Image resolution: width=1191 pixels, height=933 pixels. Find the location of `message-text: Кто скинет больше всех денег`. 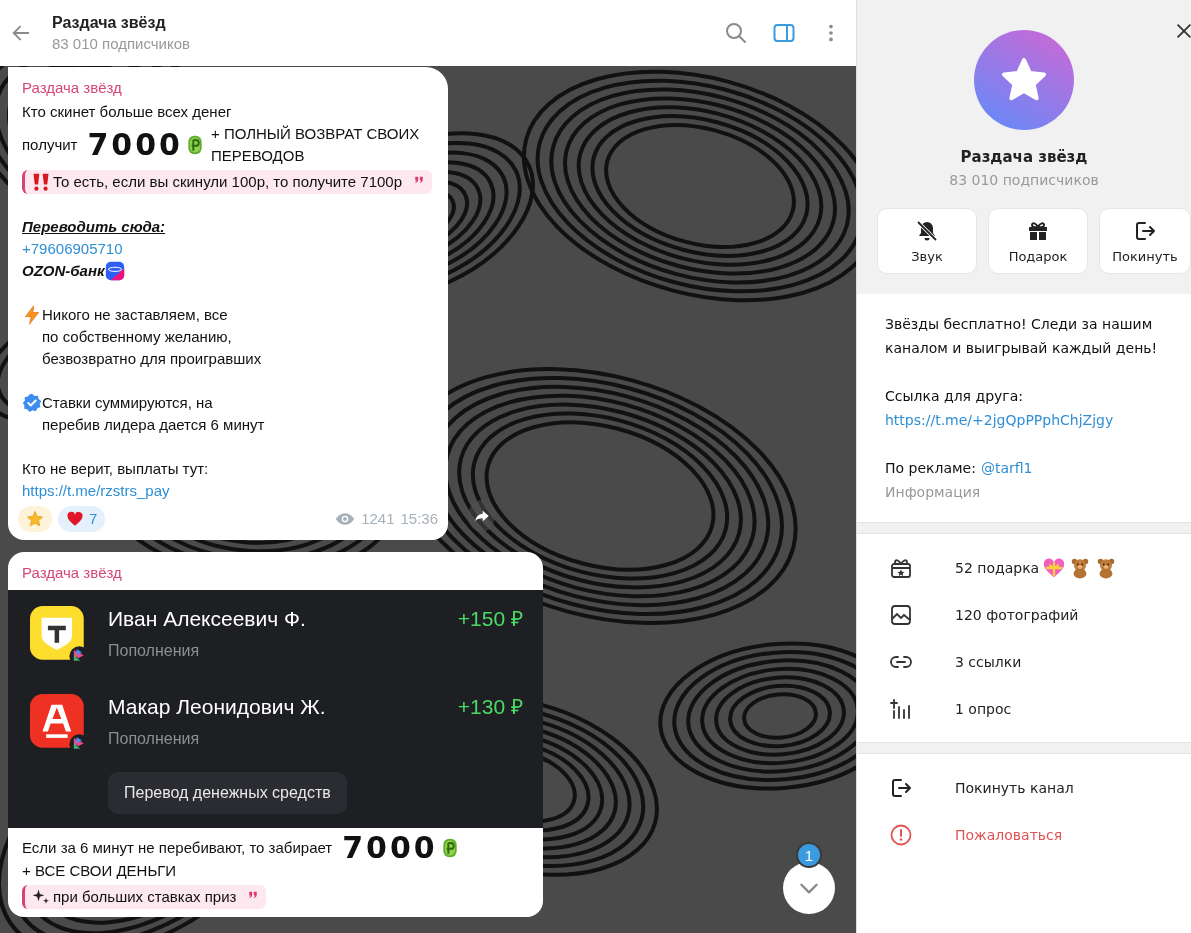

message-text: Кто скинет больше всех денег is located at coordinates (127, 112).